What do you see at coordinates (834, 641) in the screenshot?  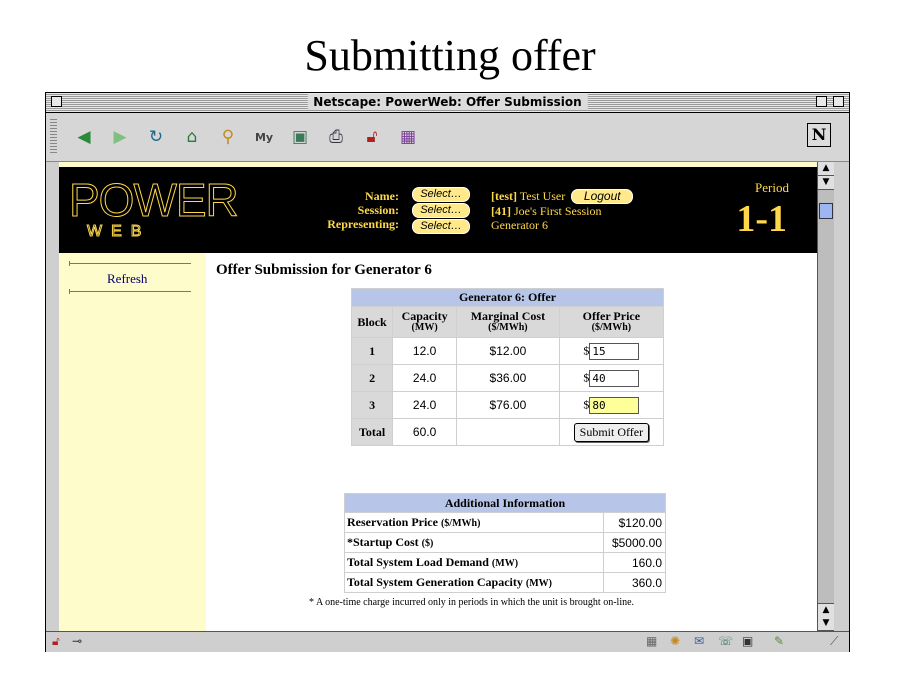 I see `resize-grip-icon: ⟋` at bounding box center [834, 641].